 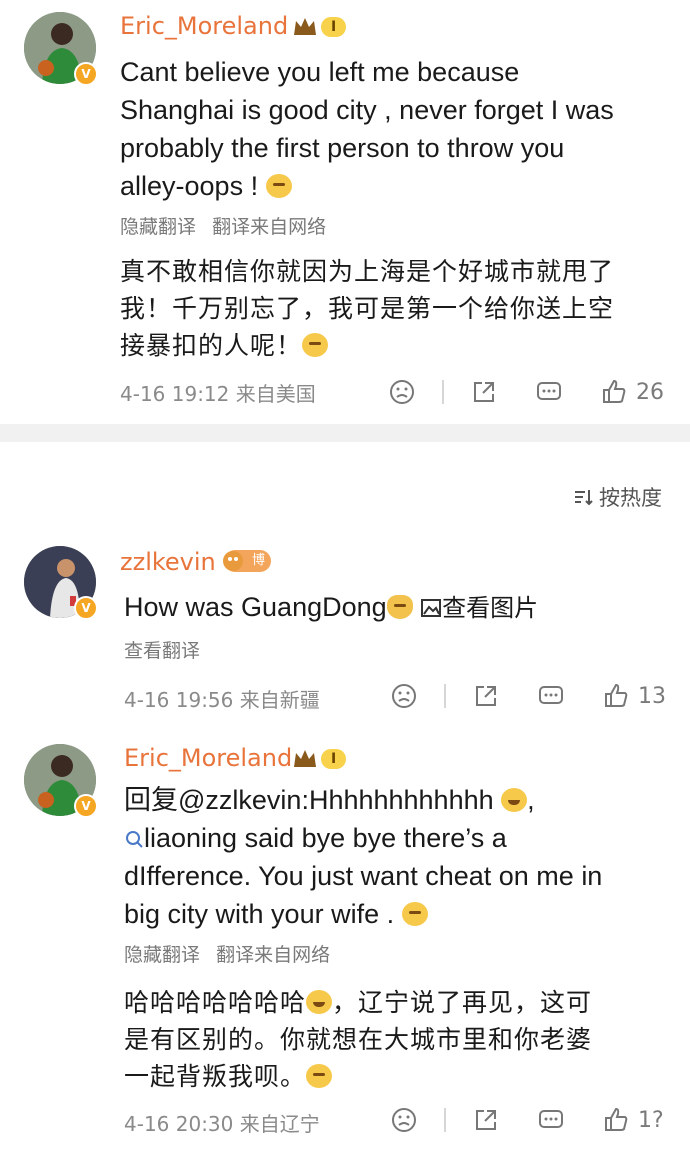 What do you see at coordinates (309, 800) in the screenshot?
I see `reply-mention: 回复@zzlkevin:Hhhhhhhhhhhh` at bounding box center [309, 800].